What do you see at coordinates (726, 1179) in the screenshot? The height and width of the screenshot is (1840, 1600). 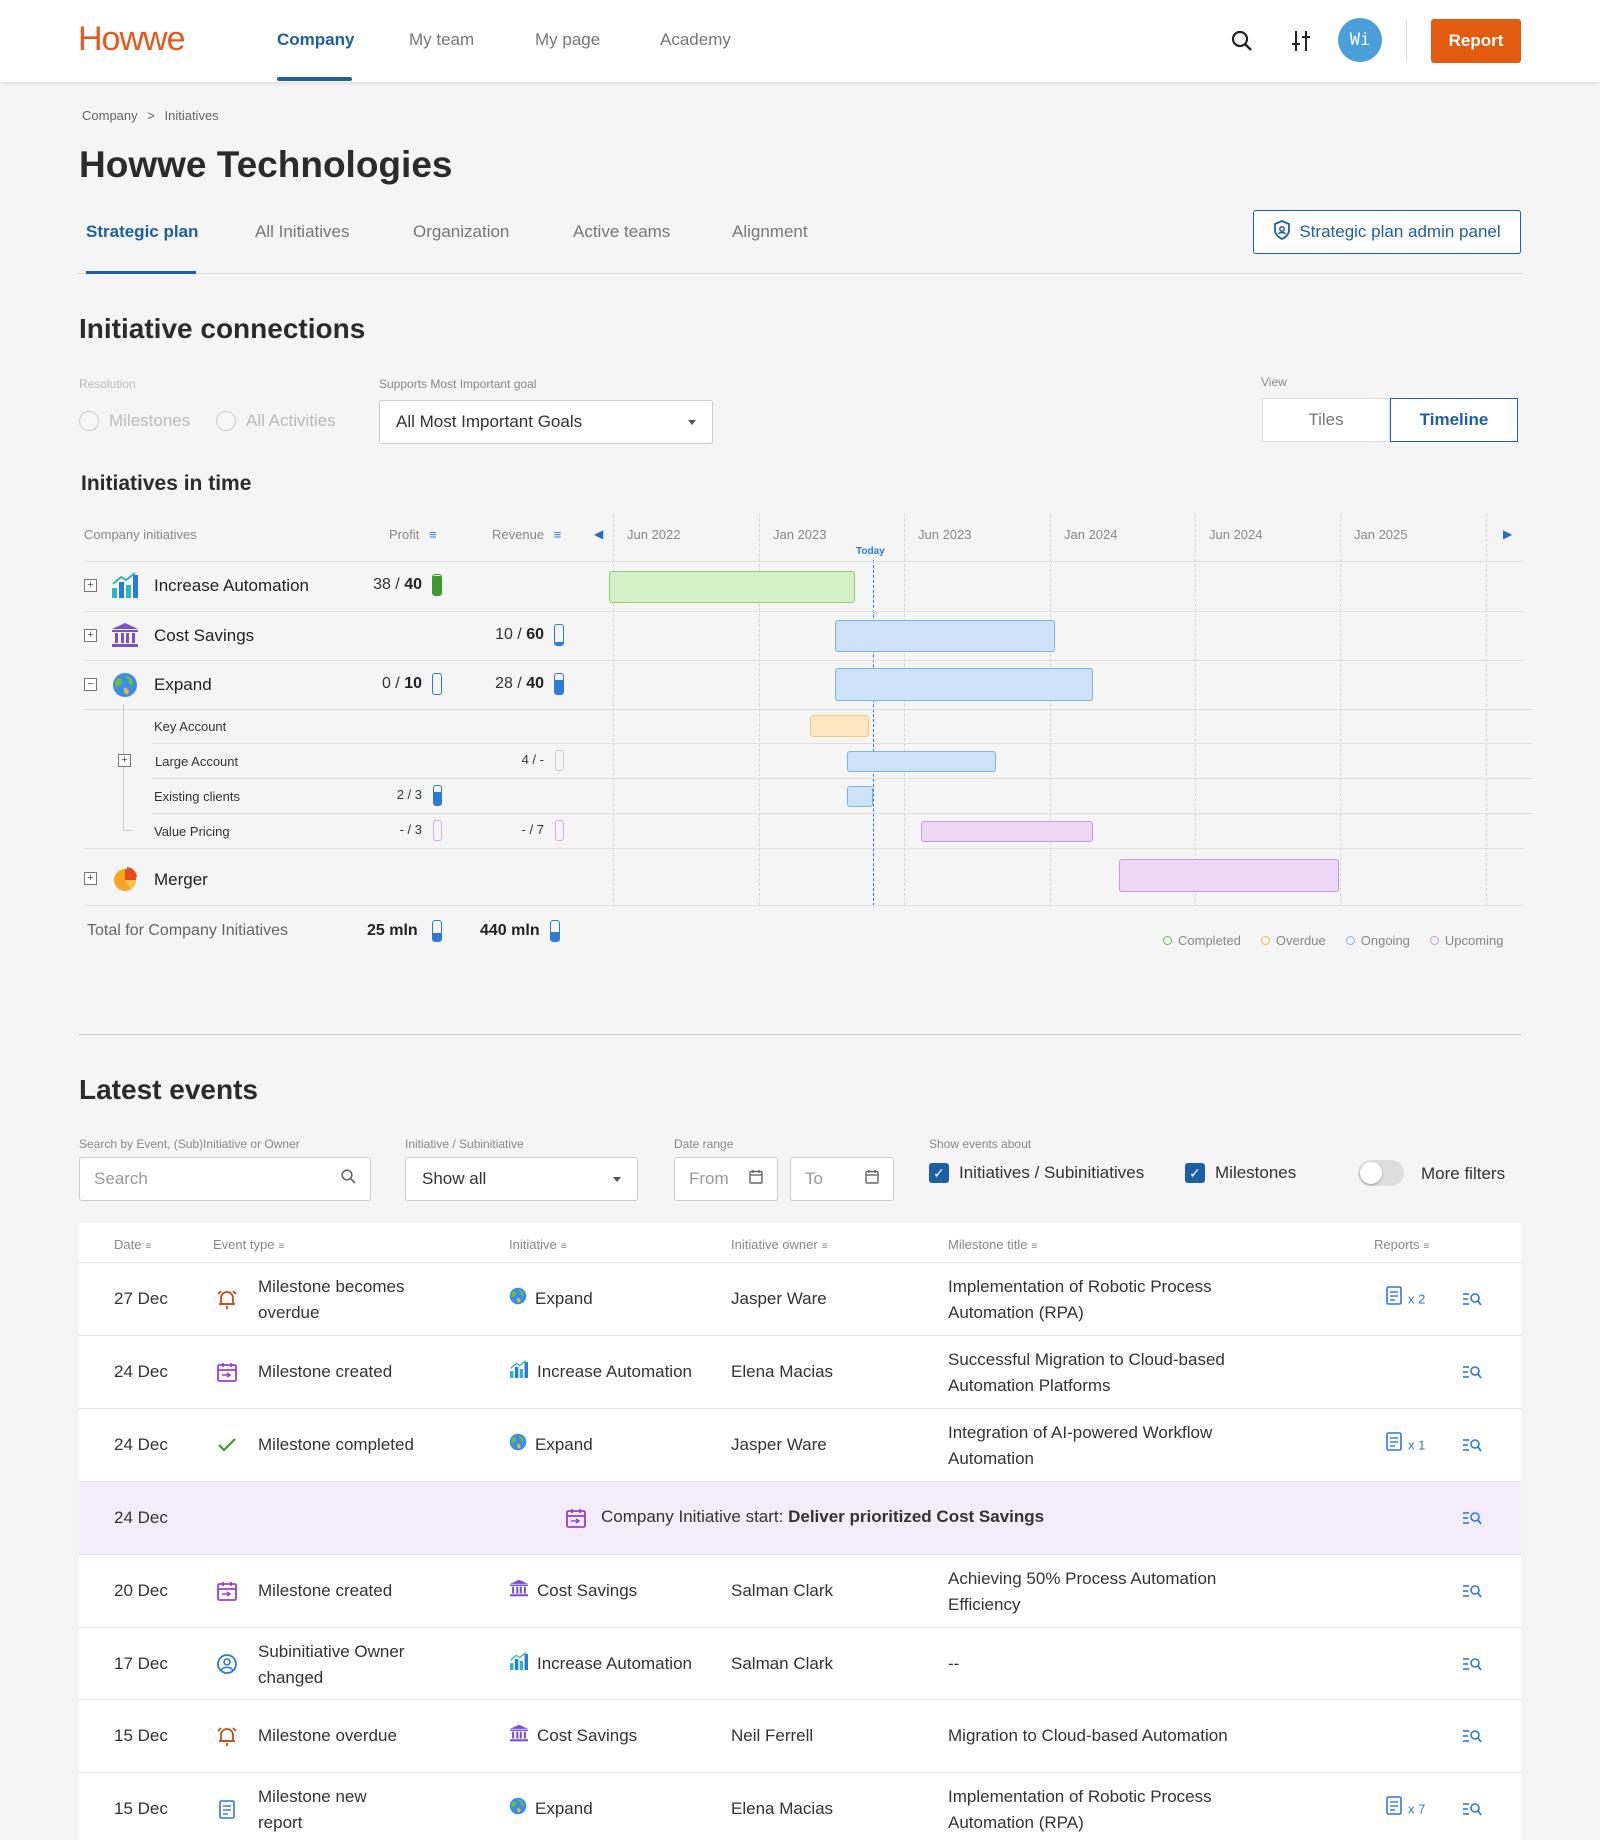 I see `date-from-field: From` at bounding box center [726, 1179].